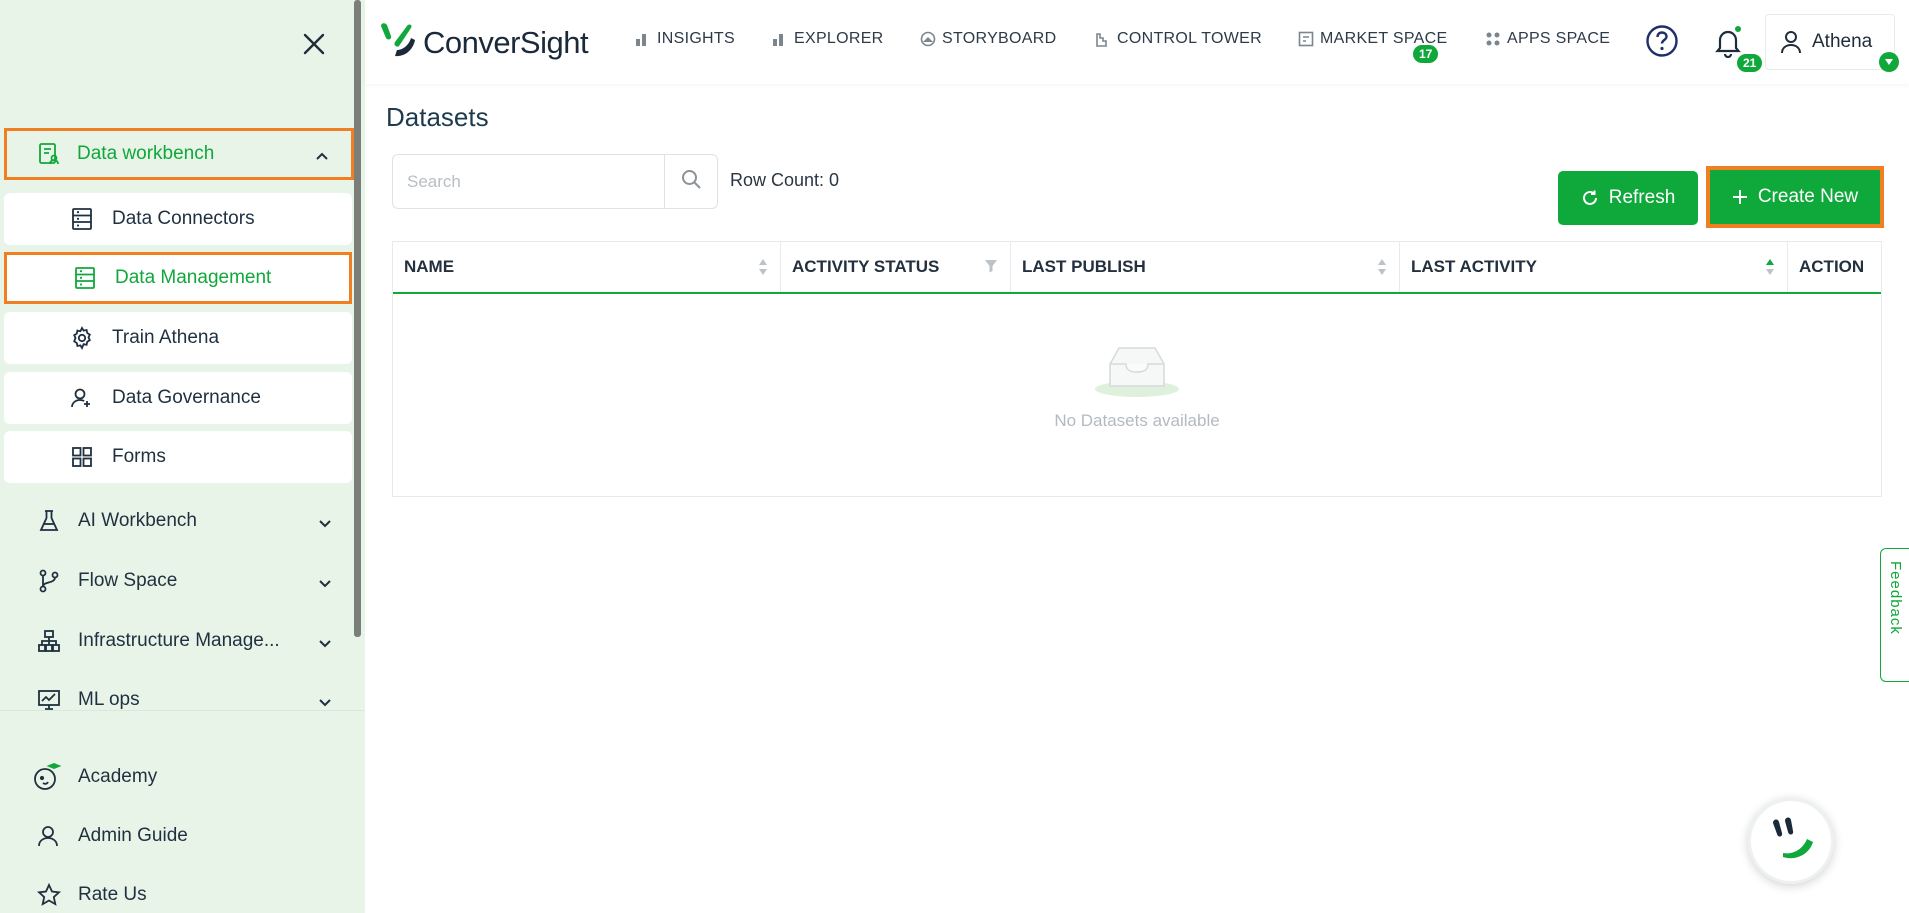  What do you see at coordinates (1493, 39) in the screenshot?
I see `apps-icon` at bounding box center [1493, 39].